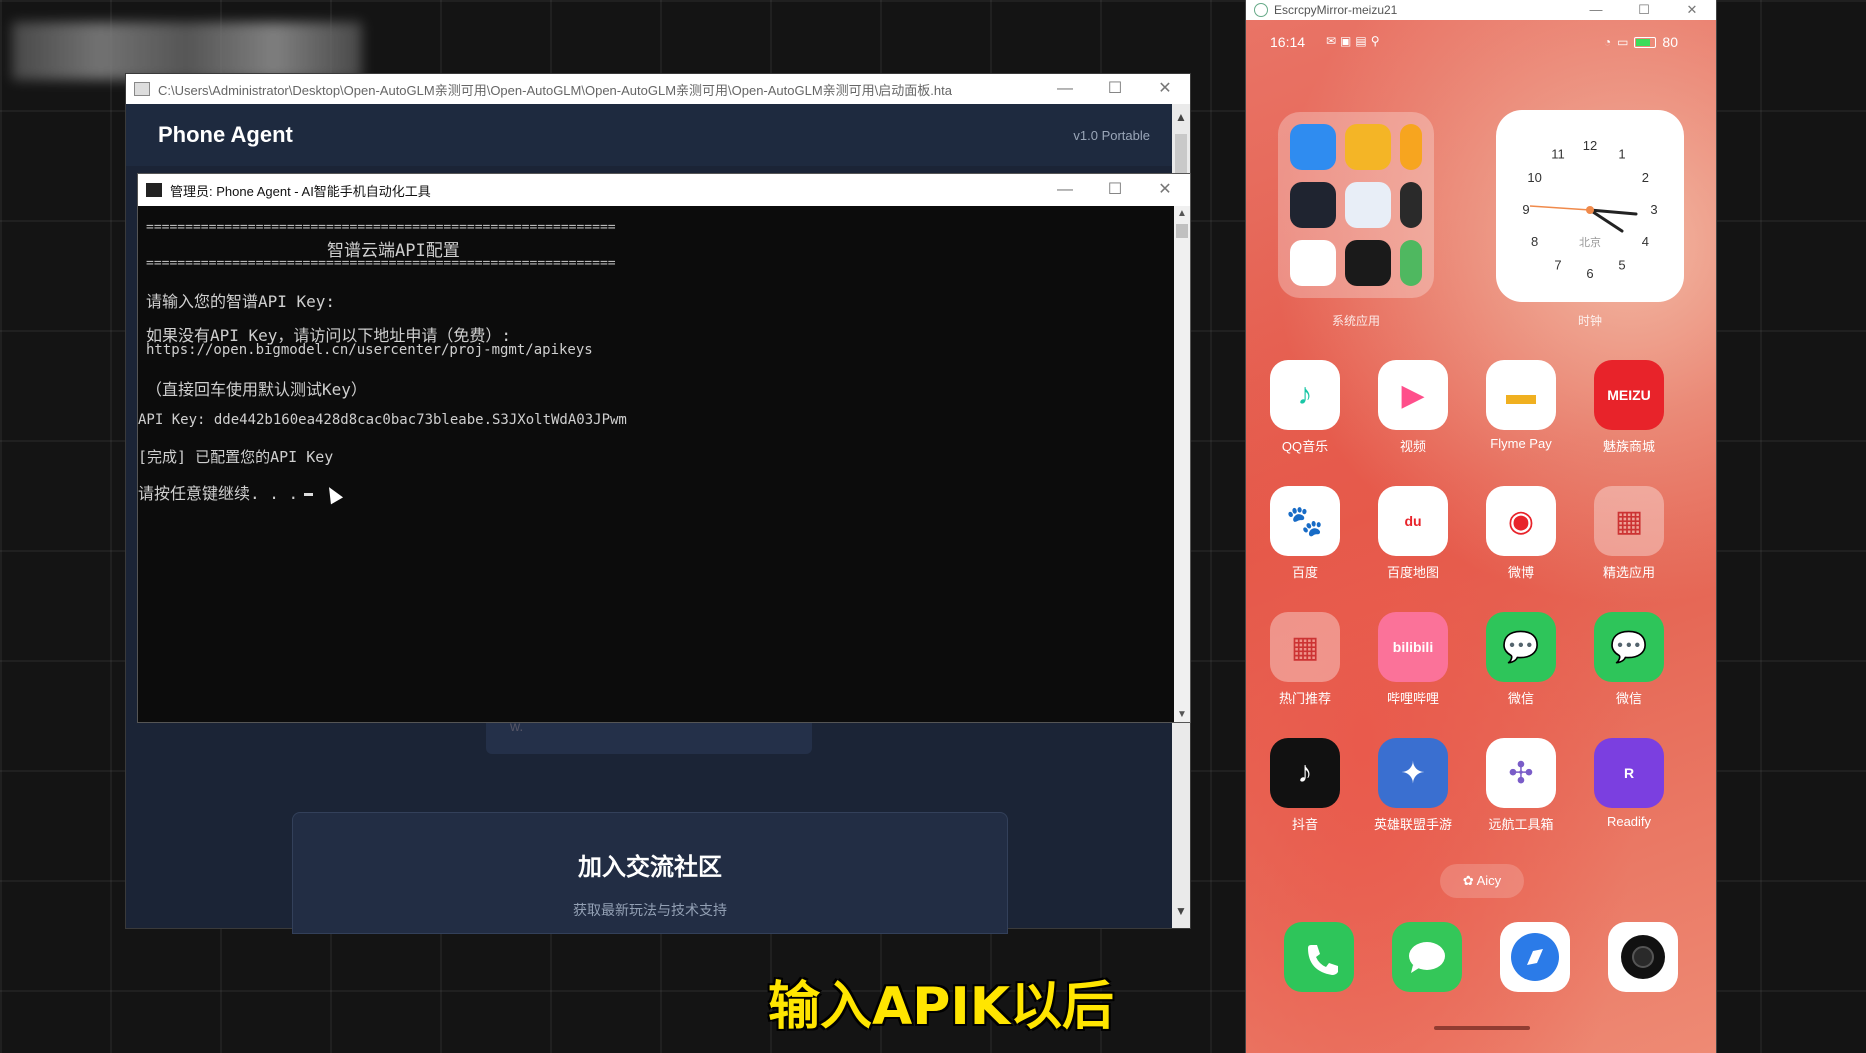 This screenshot has height=1053, width=1866. What do you see at coordinates (1645, 42) in the screenshot?
I see `battery-icon` at bounding box center [1645, 42].